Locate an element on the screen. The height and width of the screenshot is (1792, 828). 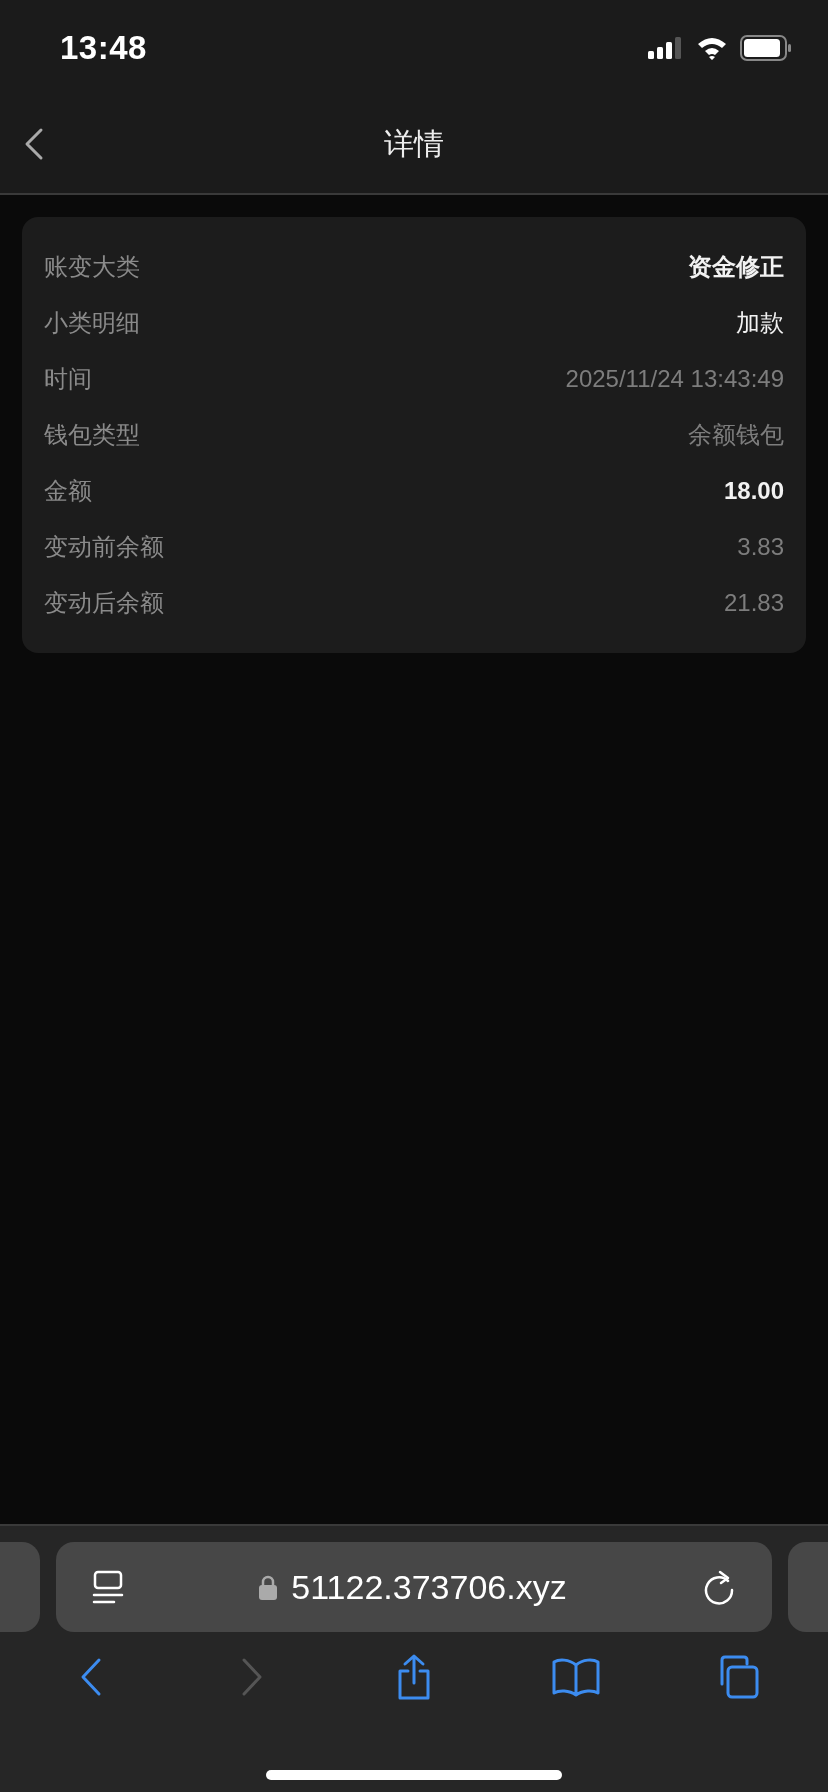
detail-value: 加款 is located at coordinates (760, 323).